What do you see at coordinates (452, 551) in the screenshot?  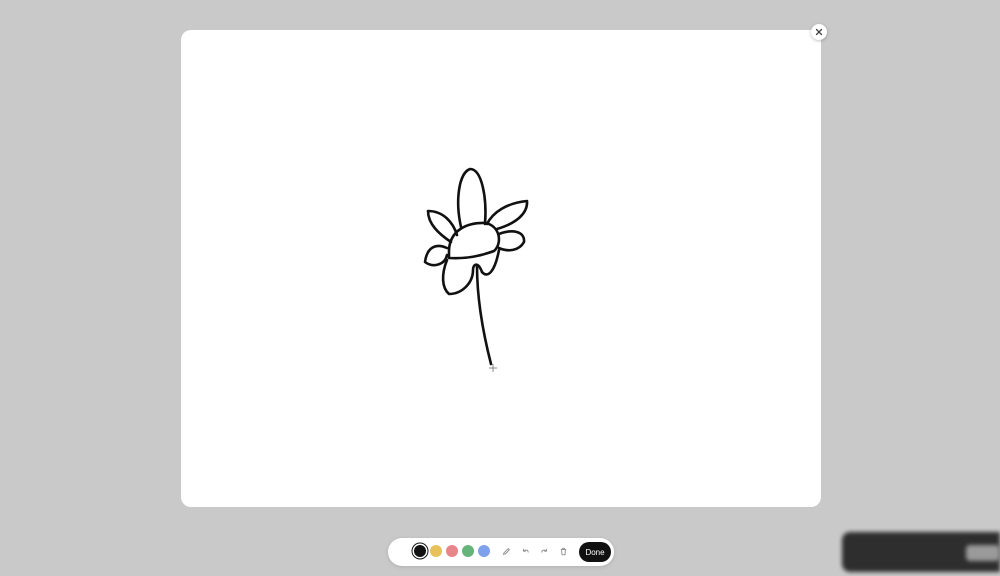 I see `color-swatch-red` at bounding box center [452, 551].